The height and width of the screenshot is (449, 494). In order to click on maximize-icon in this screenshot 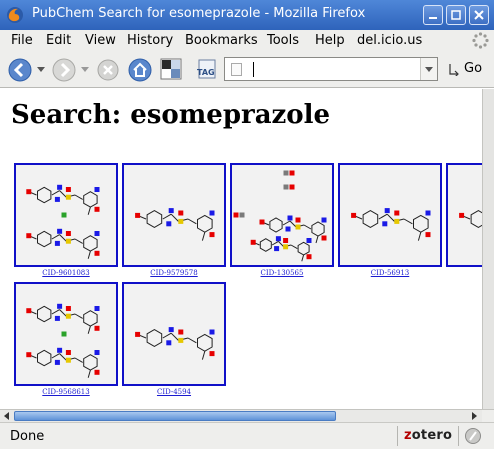, I will do `click(456, 15)`.